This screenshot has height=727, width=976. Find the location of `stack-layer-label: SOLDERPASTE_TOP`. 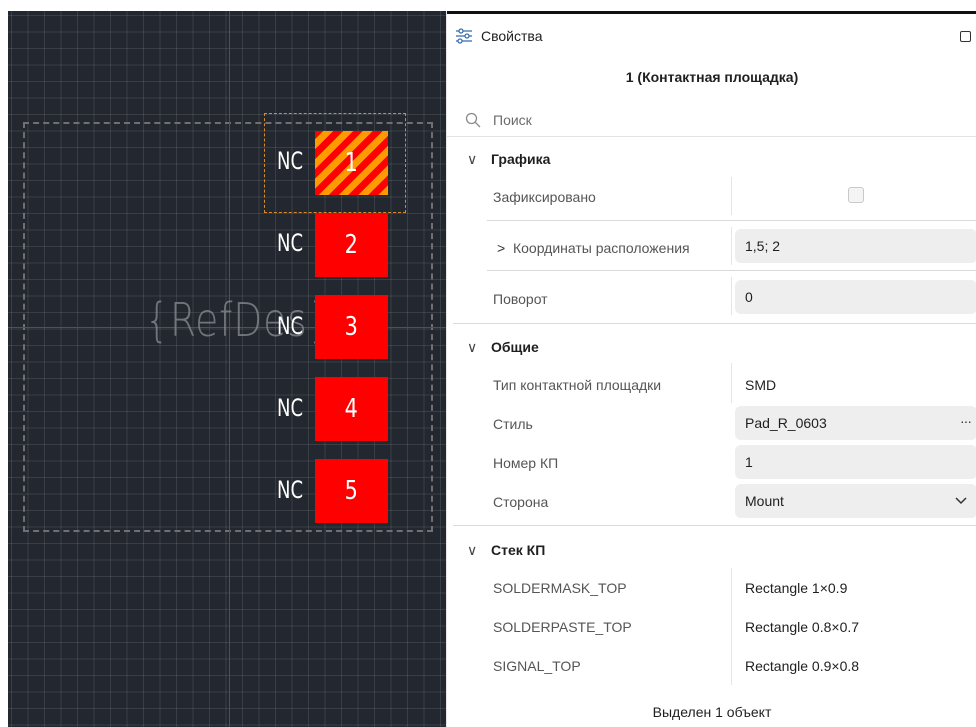

stack-layer-label: SOLDERPASTE_TOP is located at coordinates (562, 627).